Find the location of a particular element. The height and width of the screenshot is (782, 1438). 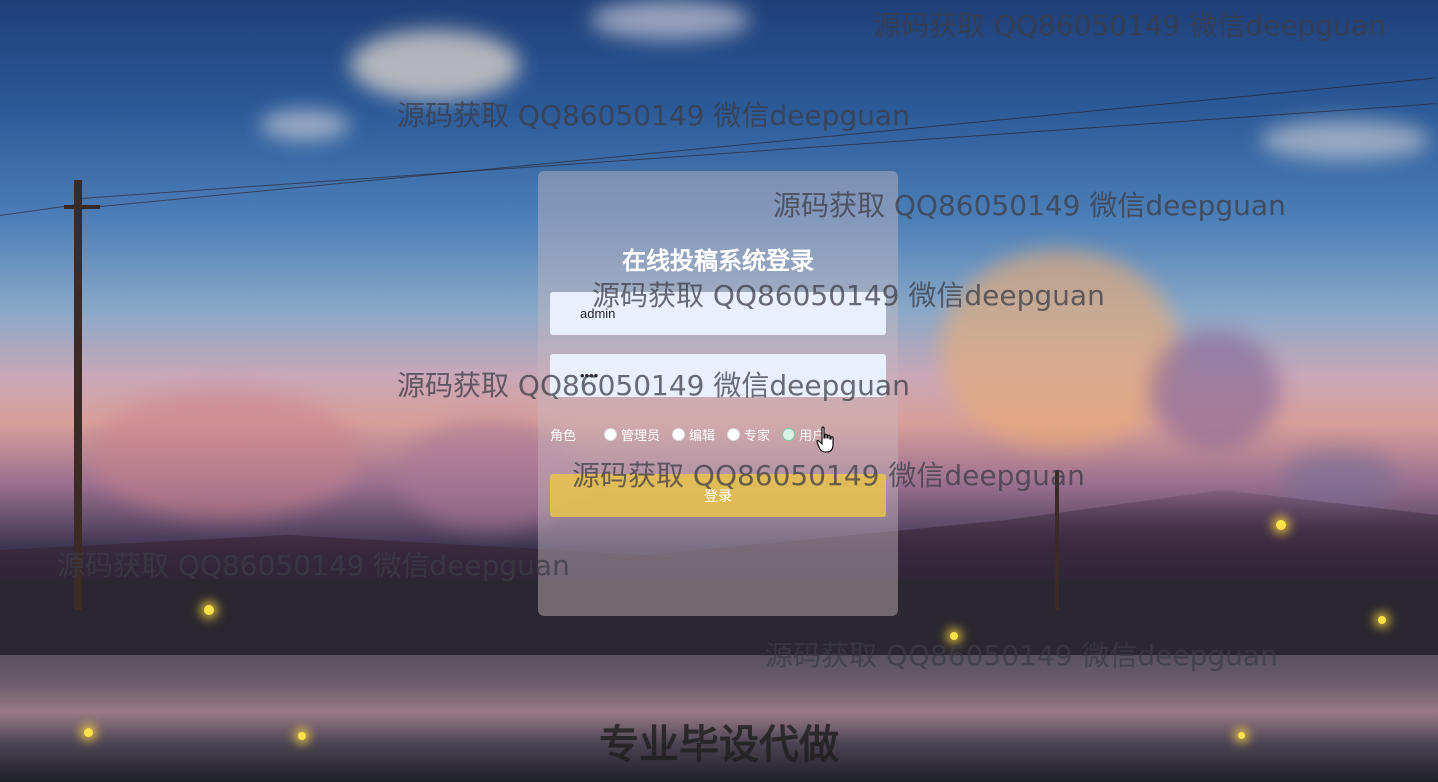

password-input is located at coordinates (718, 375).